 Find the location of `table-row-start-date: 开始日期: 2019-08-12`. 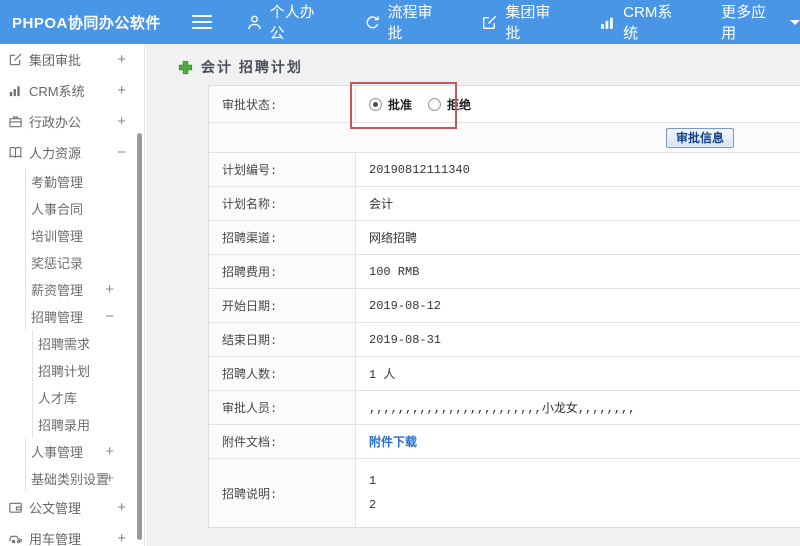

table-row-start-date: 开始日期: 2019-08-12 is located at coordinates (504, 306).